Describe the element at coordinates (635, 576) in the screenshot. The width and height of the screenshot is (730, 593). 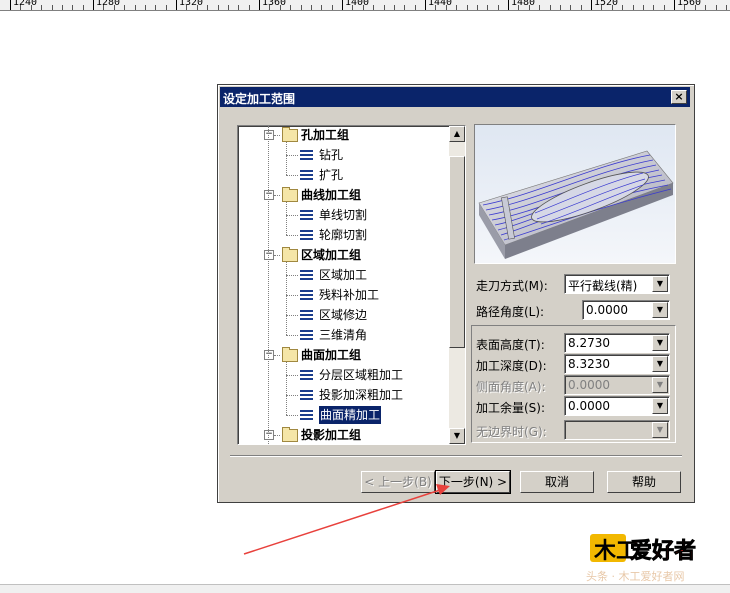
I see `watermark: 头条 · 木工爱好者网` at that location.